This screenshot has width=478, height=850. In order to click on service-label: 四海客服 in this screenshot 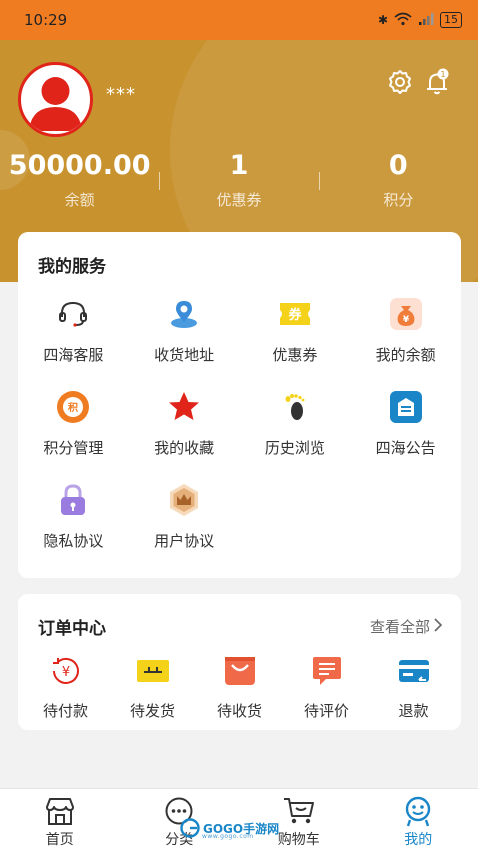, I will do `click(73, 355)`.